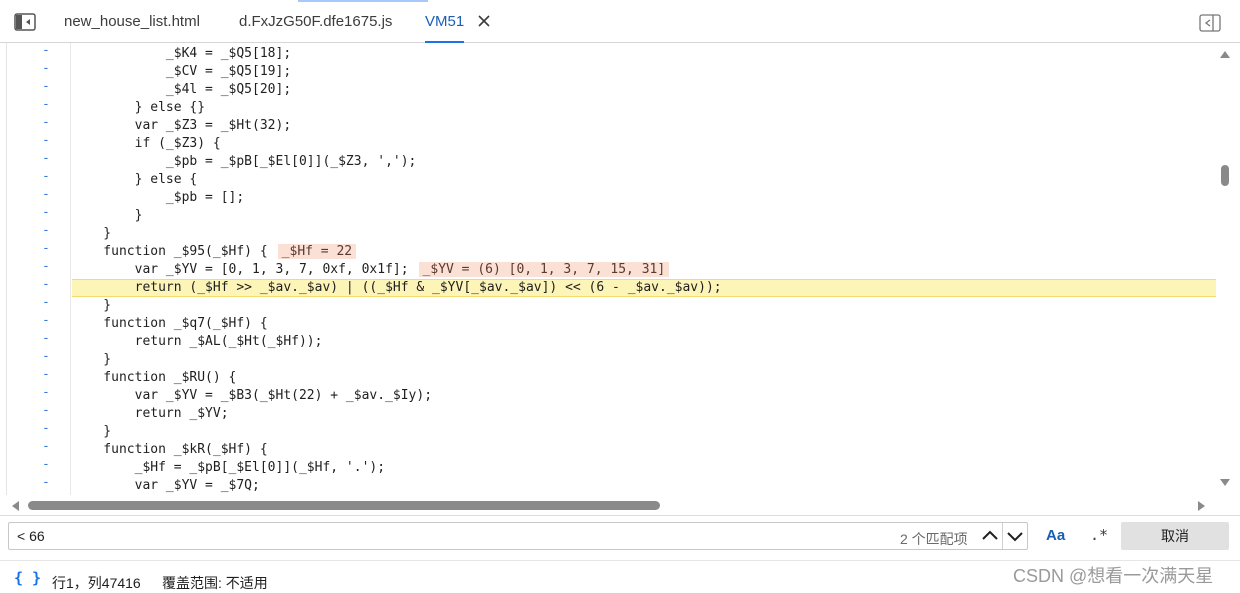  Describe the element at coordinates (644, 468) in the screenshot. I see `code-line: _$Hf = _$pB[_$El[0]](_$Hf, '.');` at that location.